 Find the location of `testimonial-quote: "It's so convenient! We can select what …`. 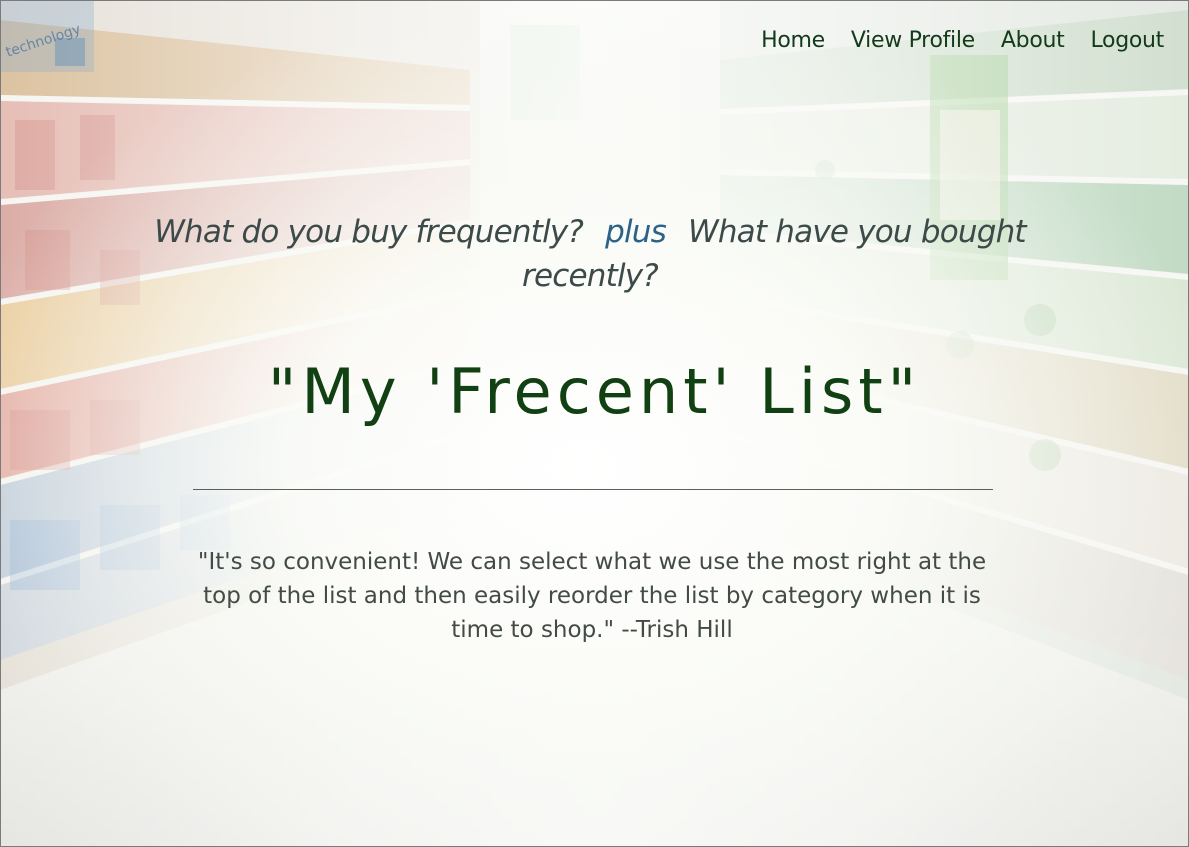

testimonial-quote: "It's so convenient! We can select what … is located at coordinates (592, 596).